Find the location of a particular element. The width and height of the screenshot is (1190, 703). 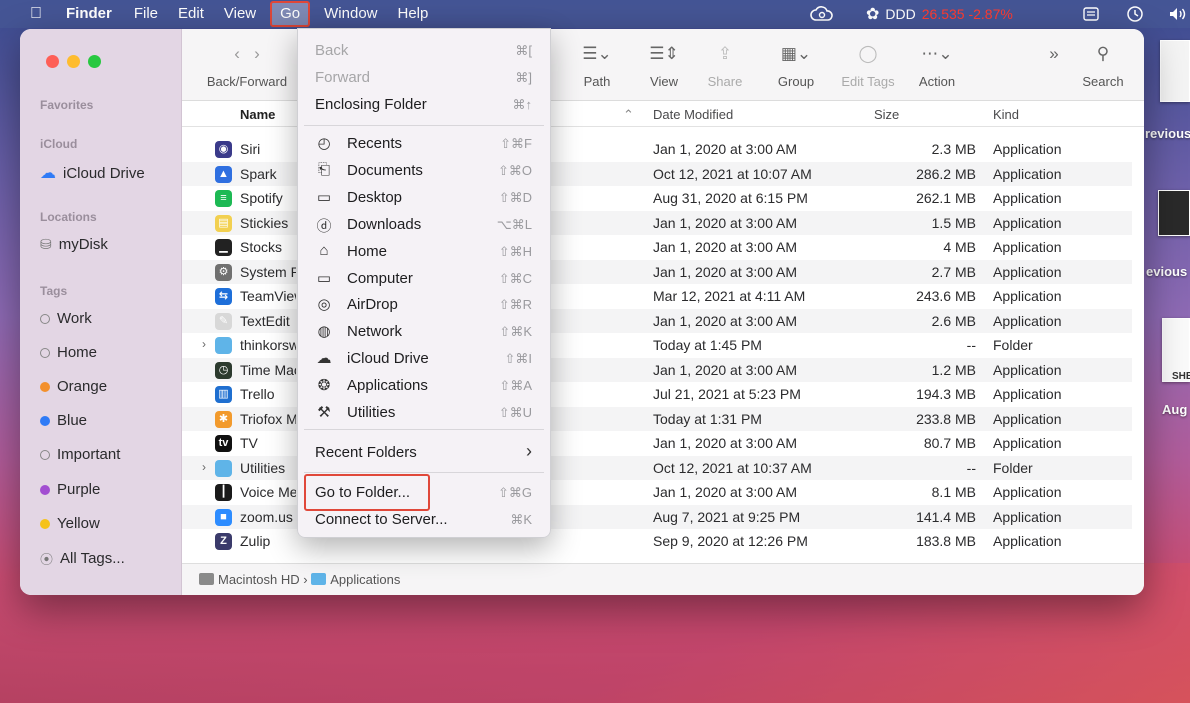

menu-edit: Edit is located at coordinates (191, 14).